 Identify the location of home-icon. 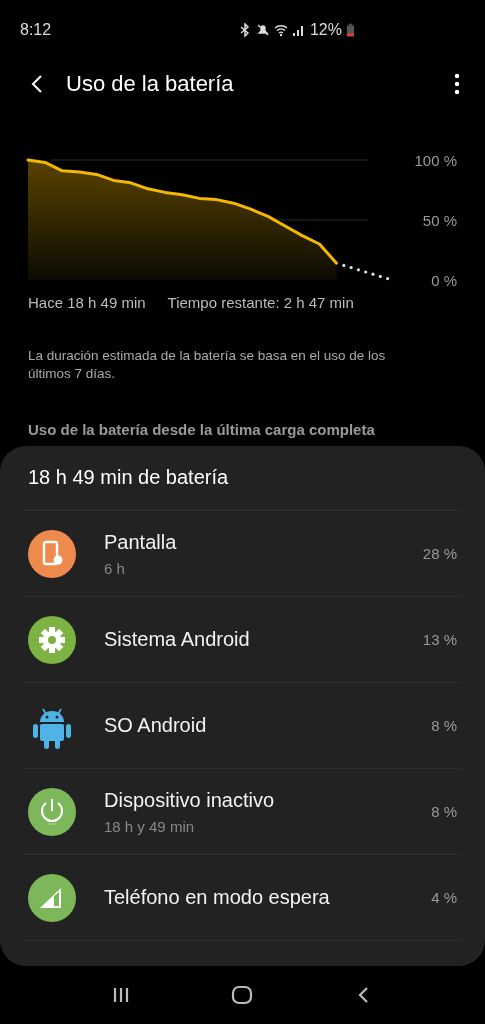
(242, 995).